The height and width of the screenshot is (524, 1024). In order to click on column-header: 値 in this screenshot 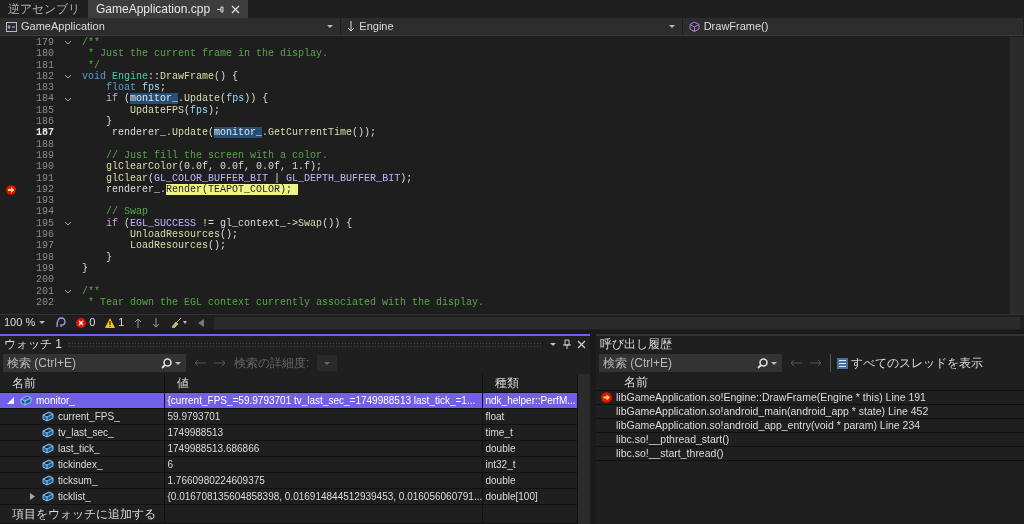, I will do `click(323, 383)`.